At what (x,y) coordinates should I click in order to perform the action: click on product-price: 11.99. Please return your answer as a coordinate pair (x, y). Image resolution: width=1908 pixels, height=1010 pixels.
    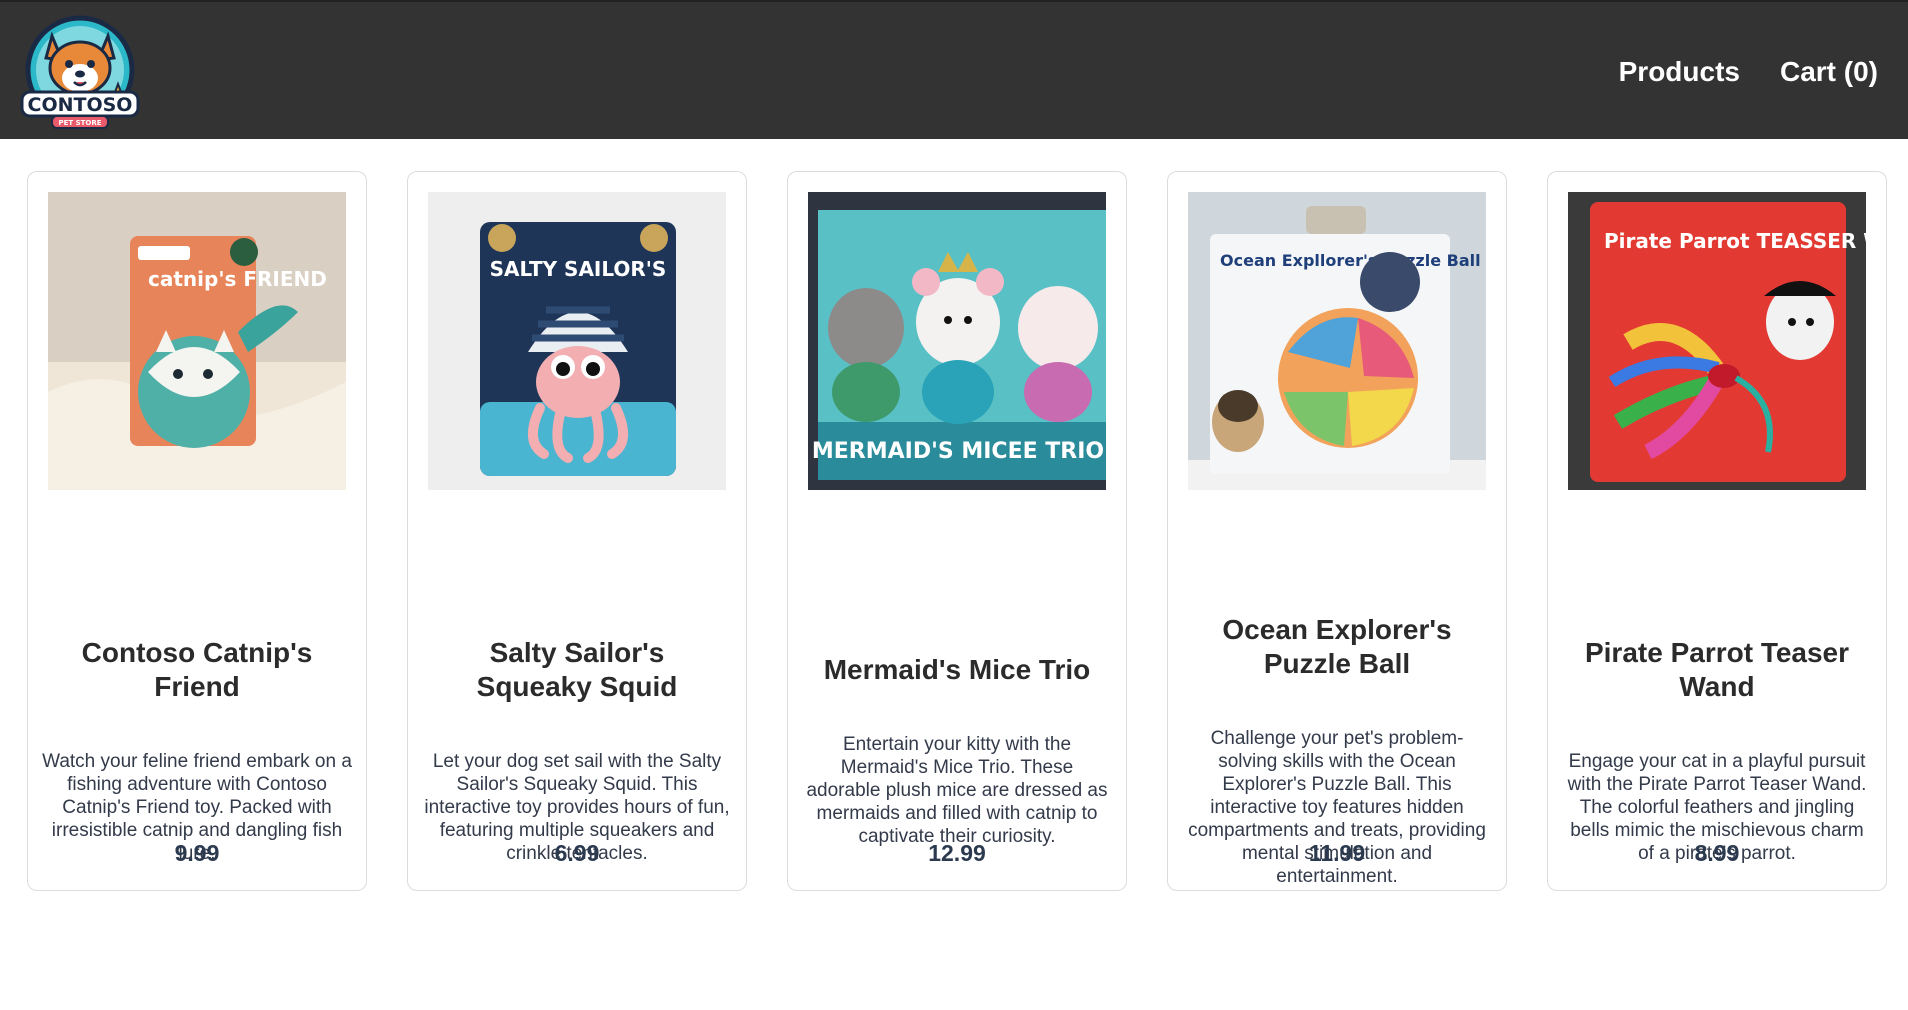
    Looking at the image, I should click on (1337, 853).